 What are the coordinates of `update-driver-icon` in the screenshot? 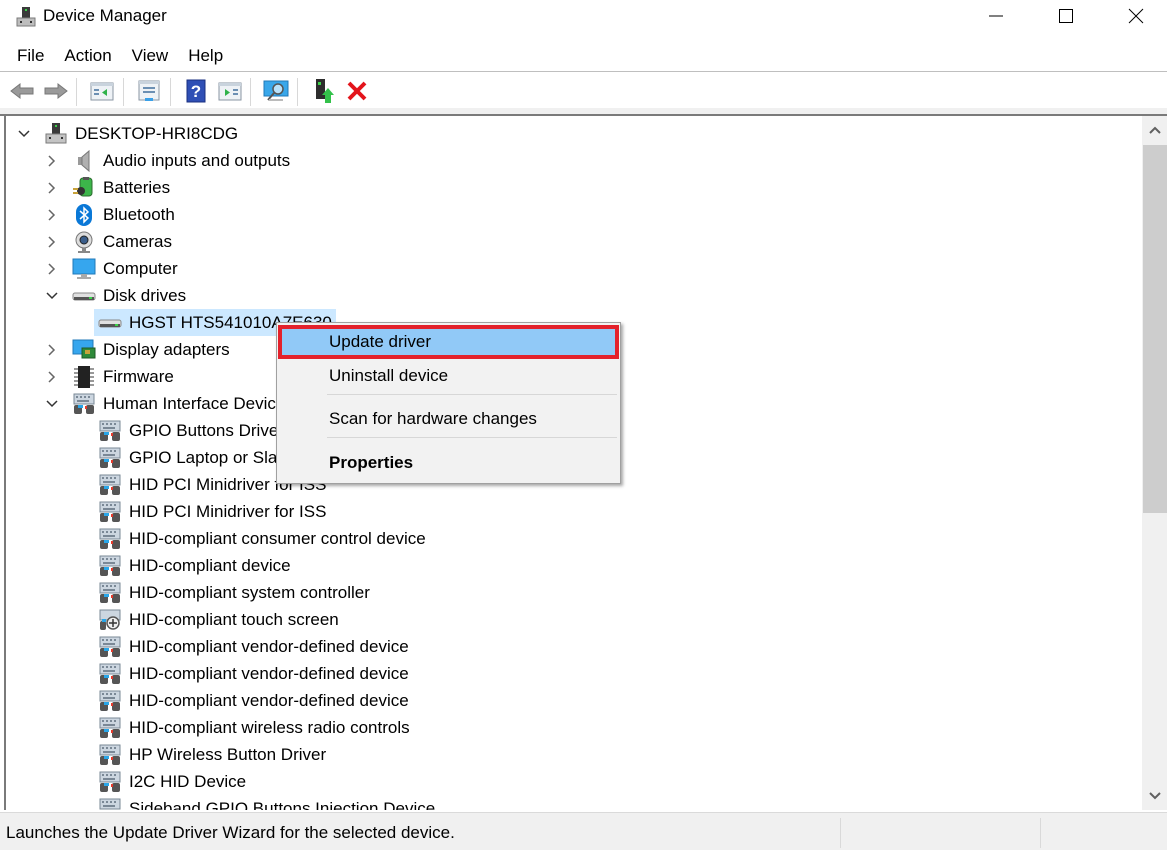 It's located at (325, 91).